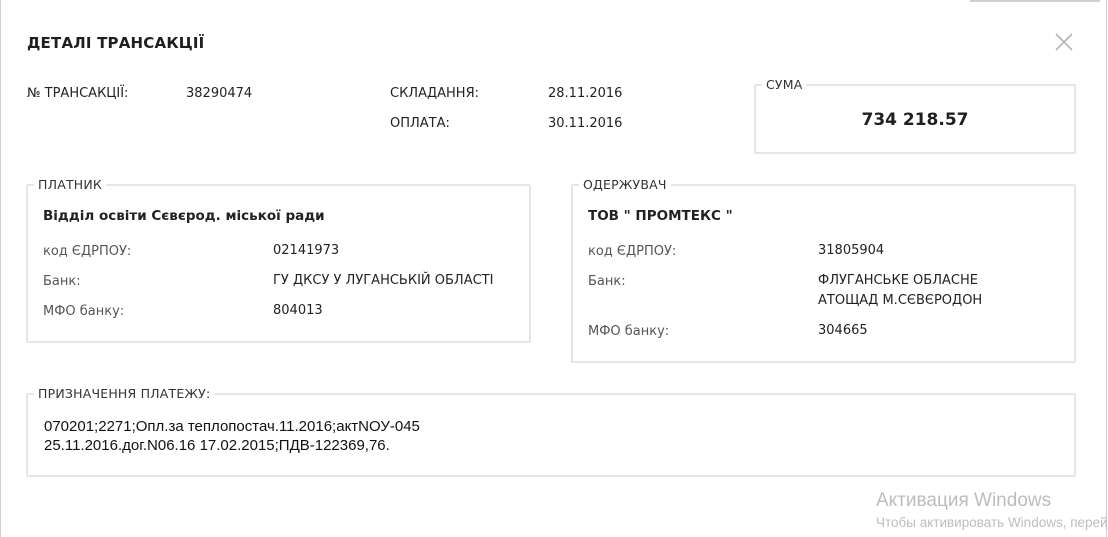 The height and width of the screenshot is (537, 1108). I want to click on sum-box: СУМА 734 218.57, so click(915, 115).